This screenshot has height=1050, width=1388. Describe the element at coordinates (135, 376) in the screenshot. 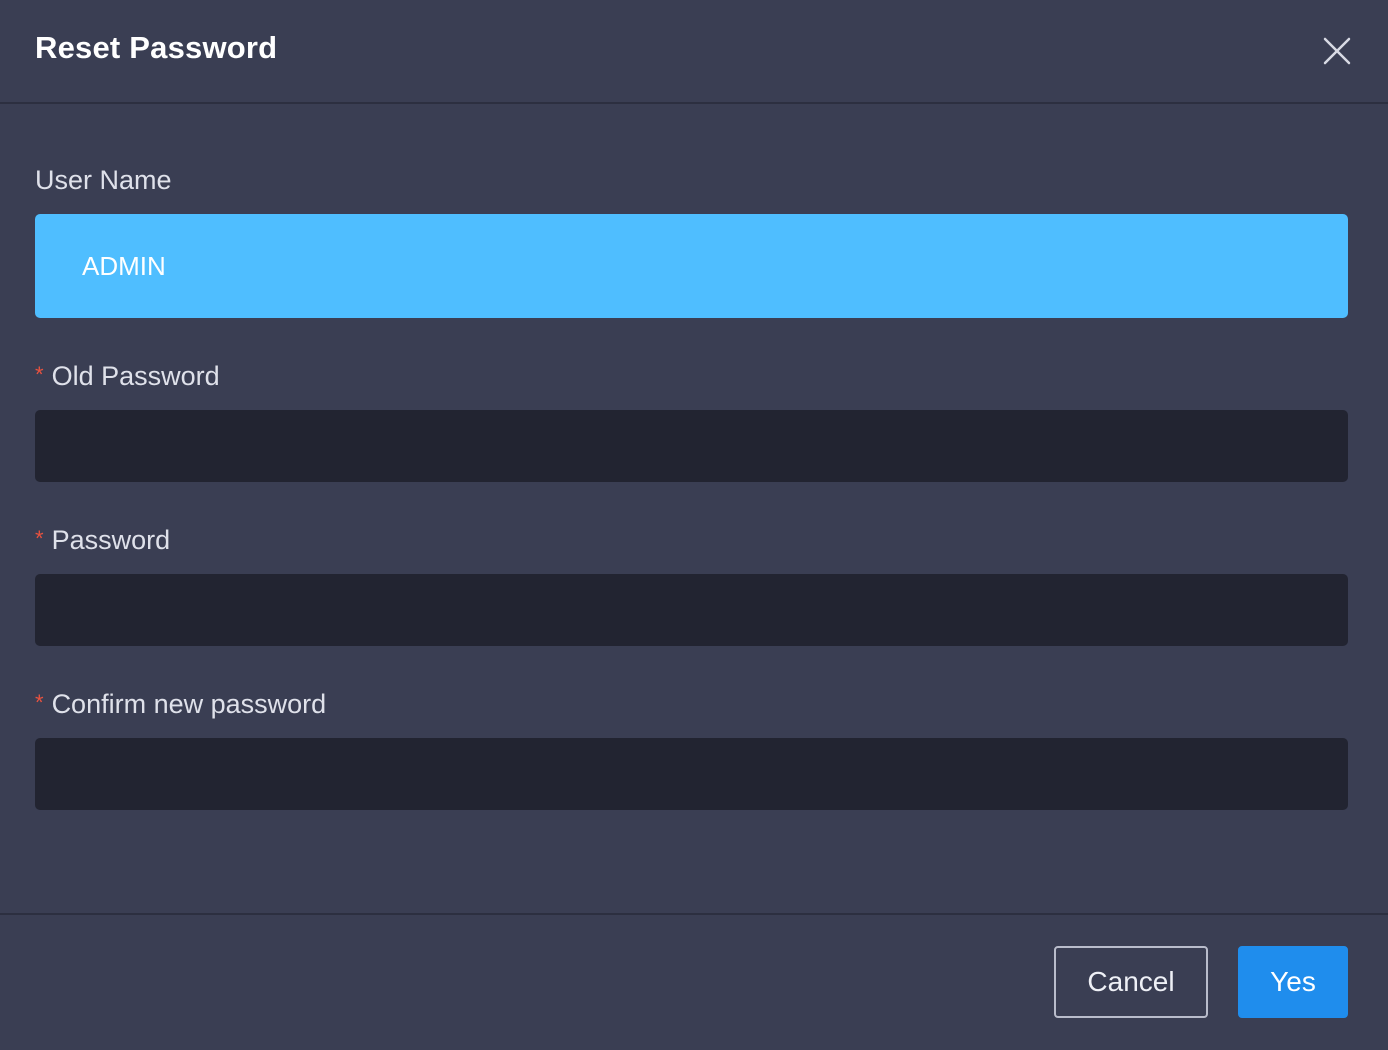

I see `old-password-label-text: Old Password` at that location.